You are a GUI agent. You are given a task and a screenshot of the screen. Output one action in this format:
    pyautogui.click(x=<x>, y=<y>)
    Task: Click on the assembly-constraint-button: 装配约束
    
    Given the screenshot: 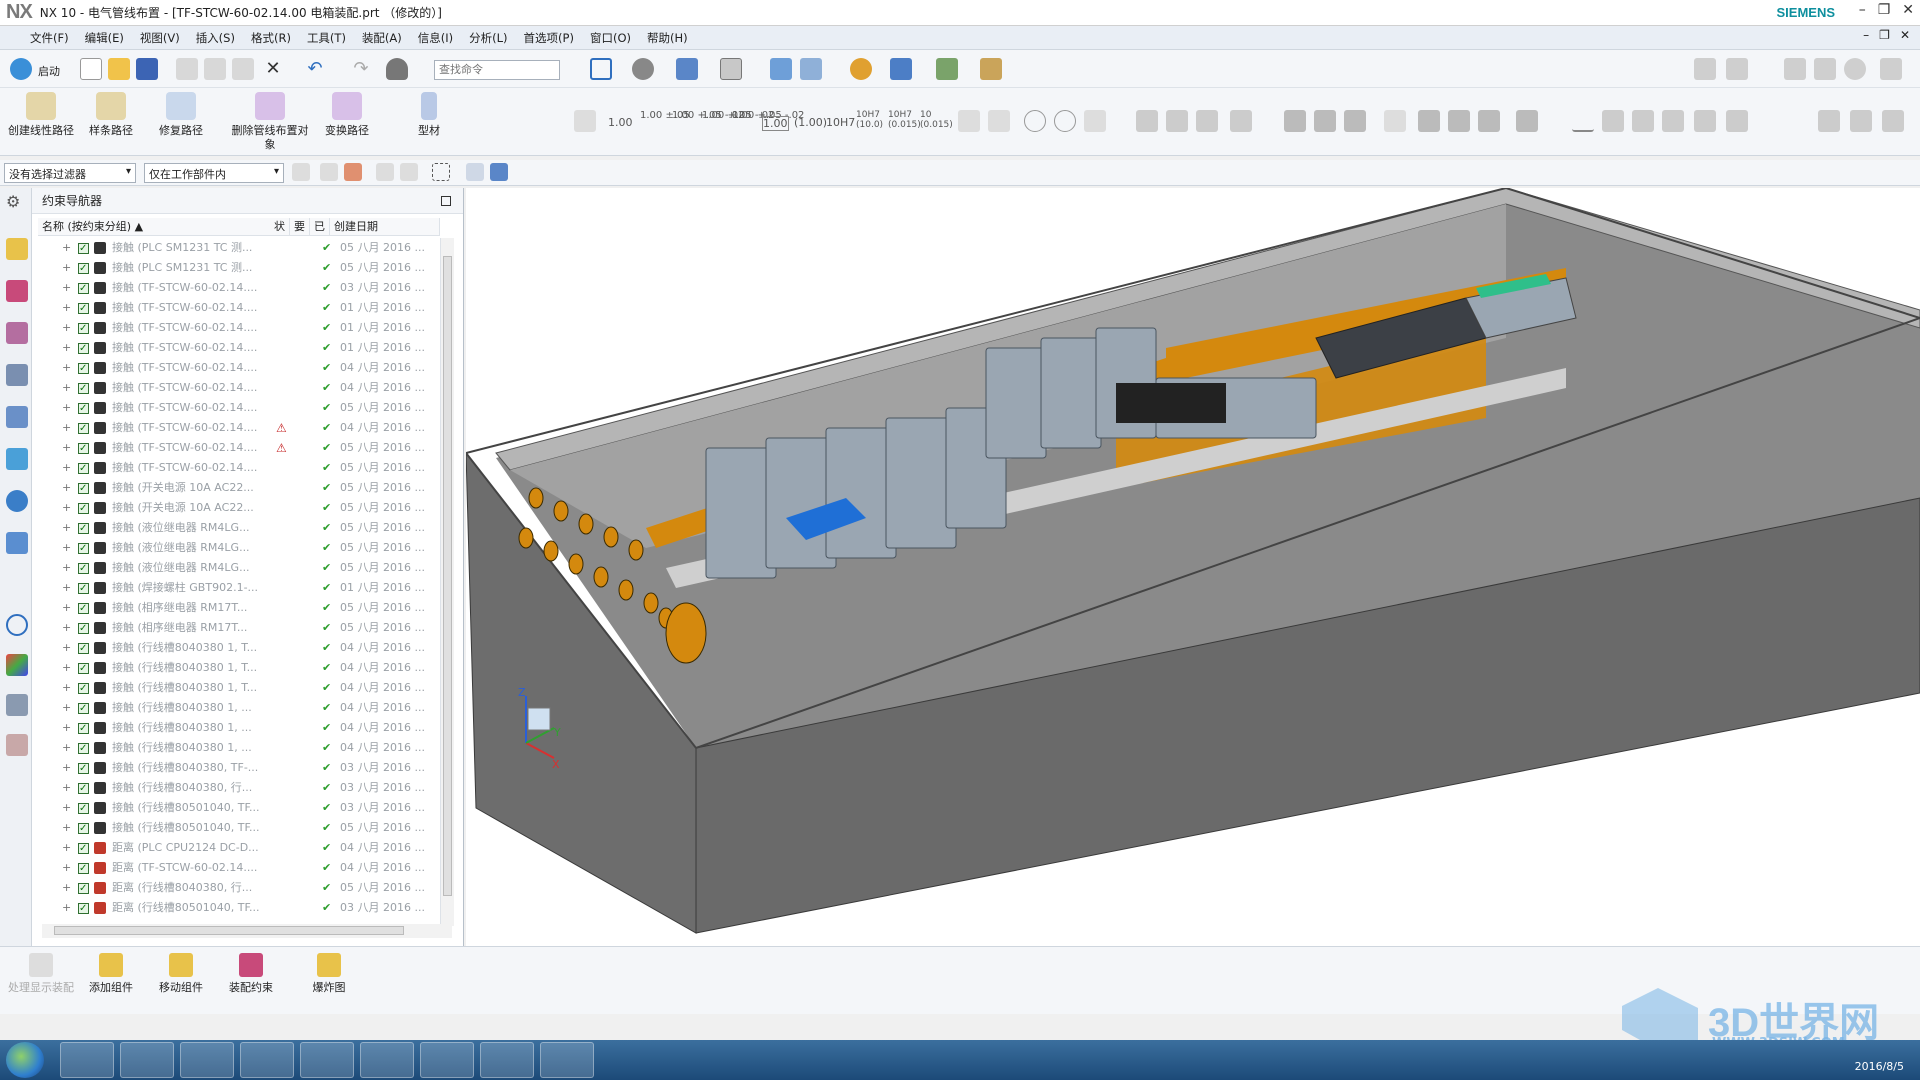 What is the action you would take?
    pyautogui.click(x=251, y=974)
    